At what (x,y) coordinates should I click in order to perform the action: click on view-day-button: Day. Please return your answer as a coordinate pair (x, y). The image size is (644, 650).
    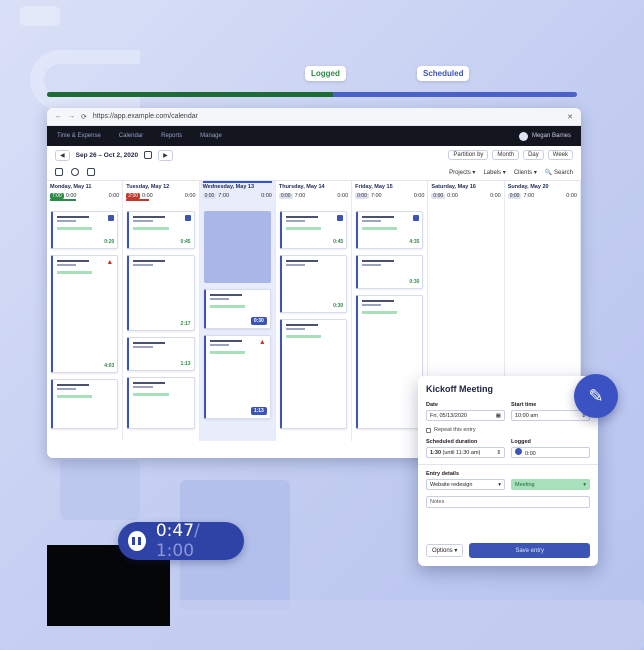
    Looking at the image, I should click on (533, 155).